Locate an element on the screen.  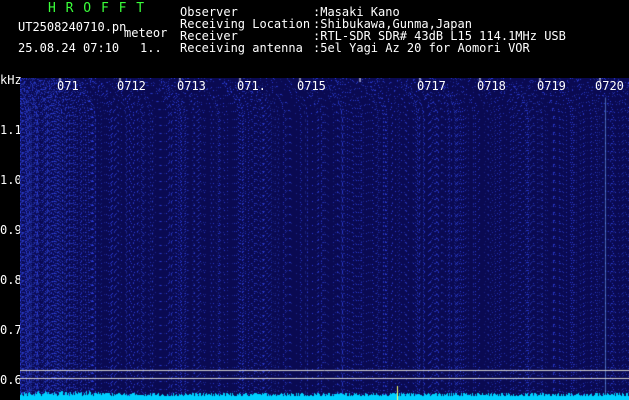
x-tick-label: 0717 is located at coordinates (431, 86).